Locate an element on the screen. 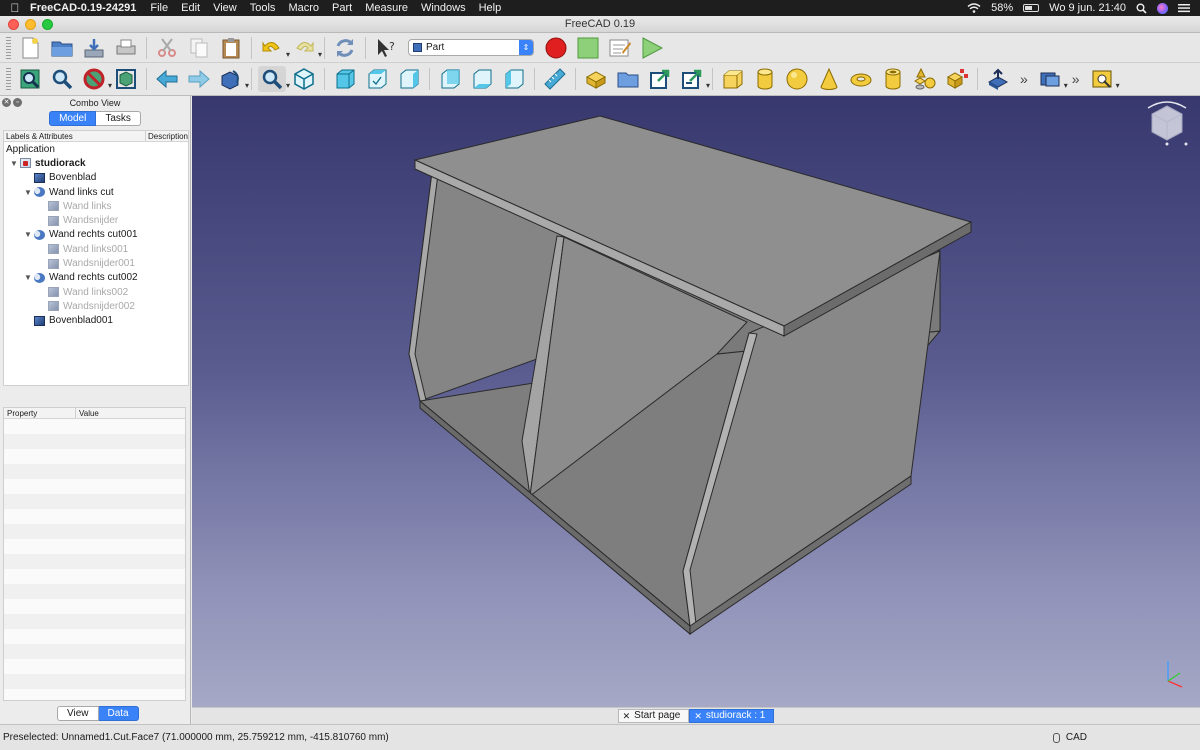 This screenshot has width=1200, height=750. part-measure-button is located at coordinates (1104, 79).